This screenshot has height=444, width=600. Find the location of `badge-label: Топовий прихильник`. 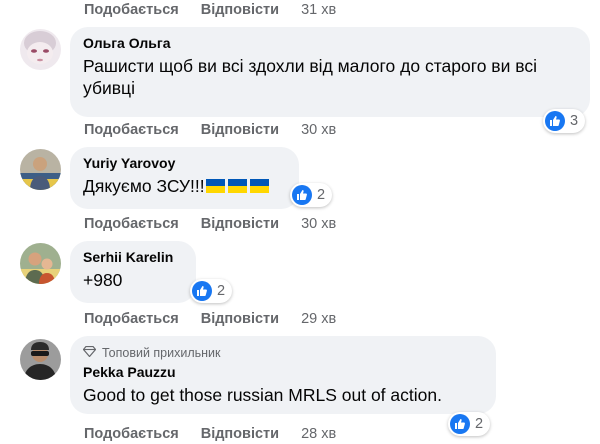

badge-label: Топовий прихильник is located at coordinates (161, 353).